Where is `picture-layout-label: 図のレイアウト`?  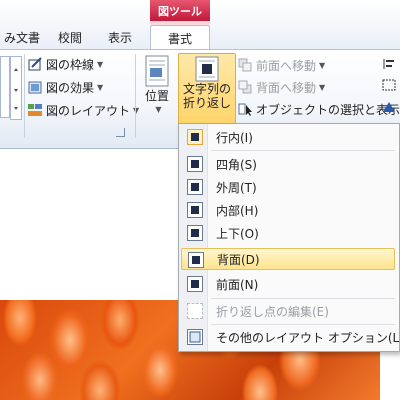
picture-layout-label: 図のレイアウト is located at coordinates (88, 110).